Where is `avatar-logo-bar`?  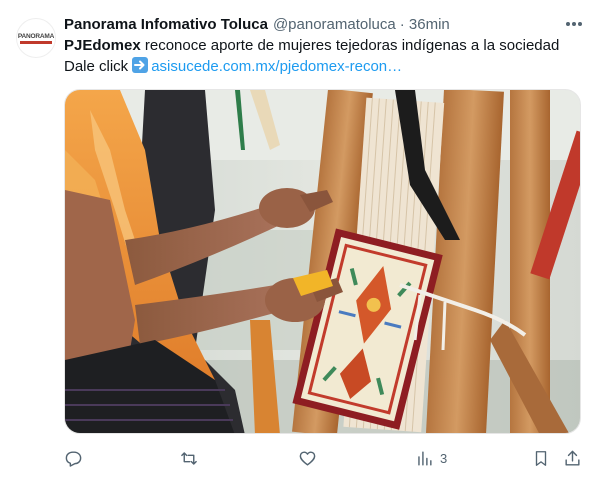
avatar-logo-bar is located at coordinates (36, 42).